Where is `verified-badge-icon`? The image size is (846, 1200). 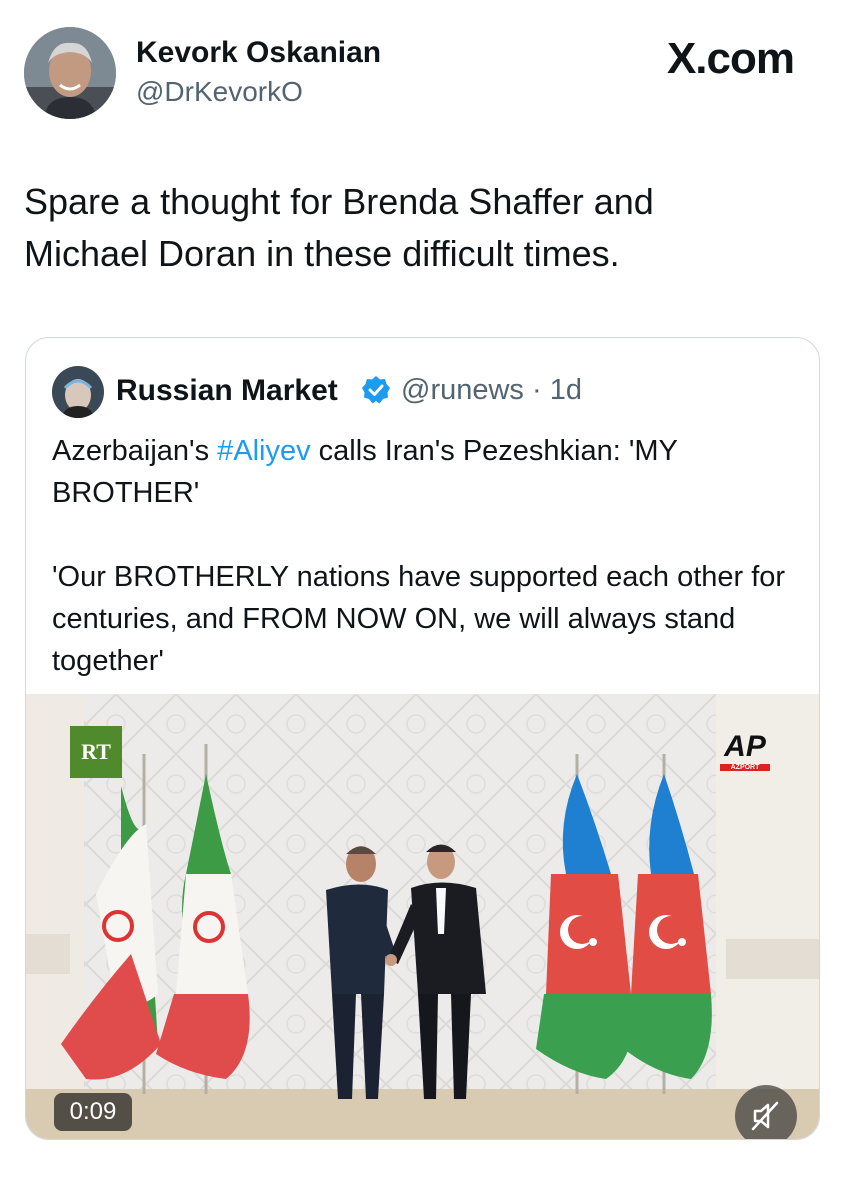
verified-badge-icon is located at coordinates (376, 390).